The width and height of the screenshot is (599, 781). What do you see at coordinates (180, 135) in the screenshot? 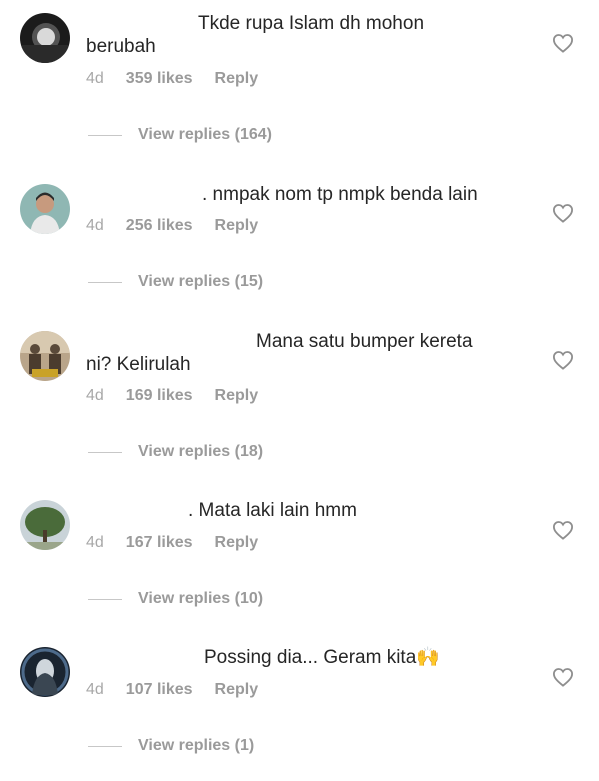
I see `view-replies-button: View replies (164)` at bounding box center [180, 135].